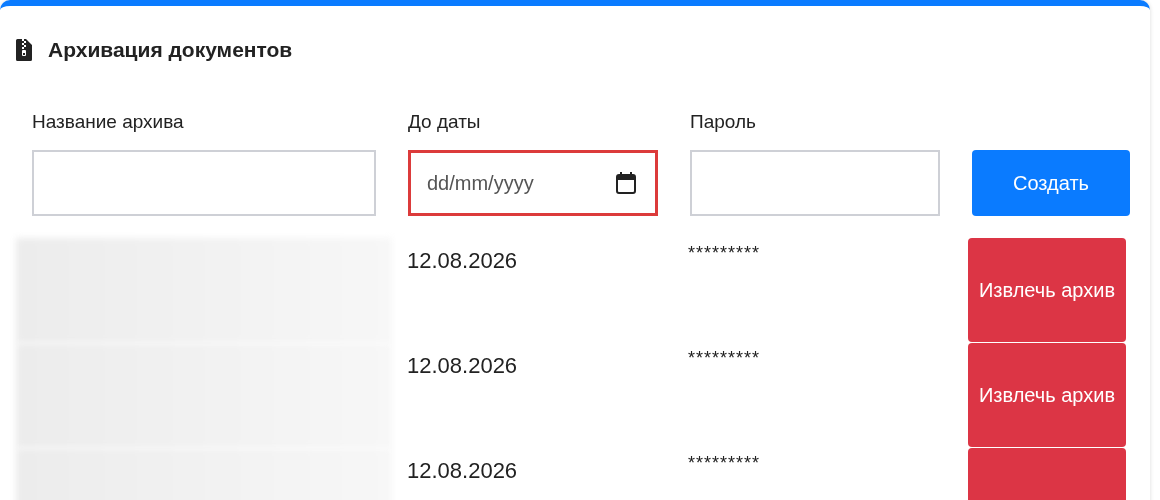 This screenshot has width=1160, height=500. I want to click on zip-file-icon, so click(24, 49).